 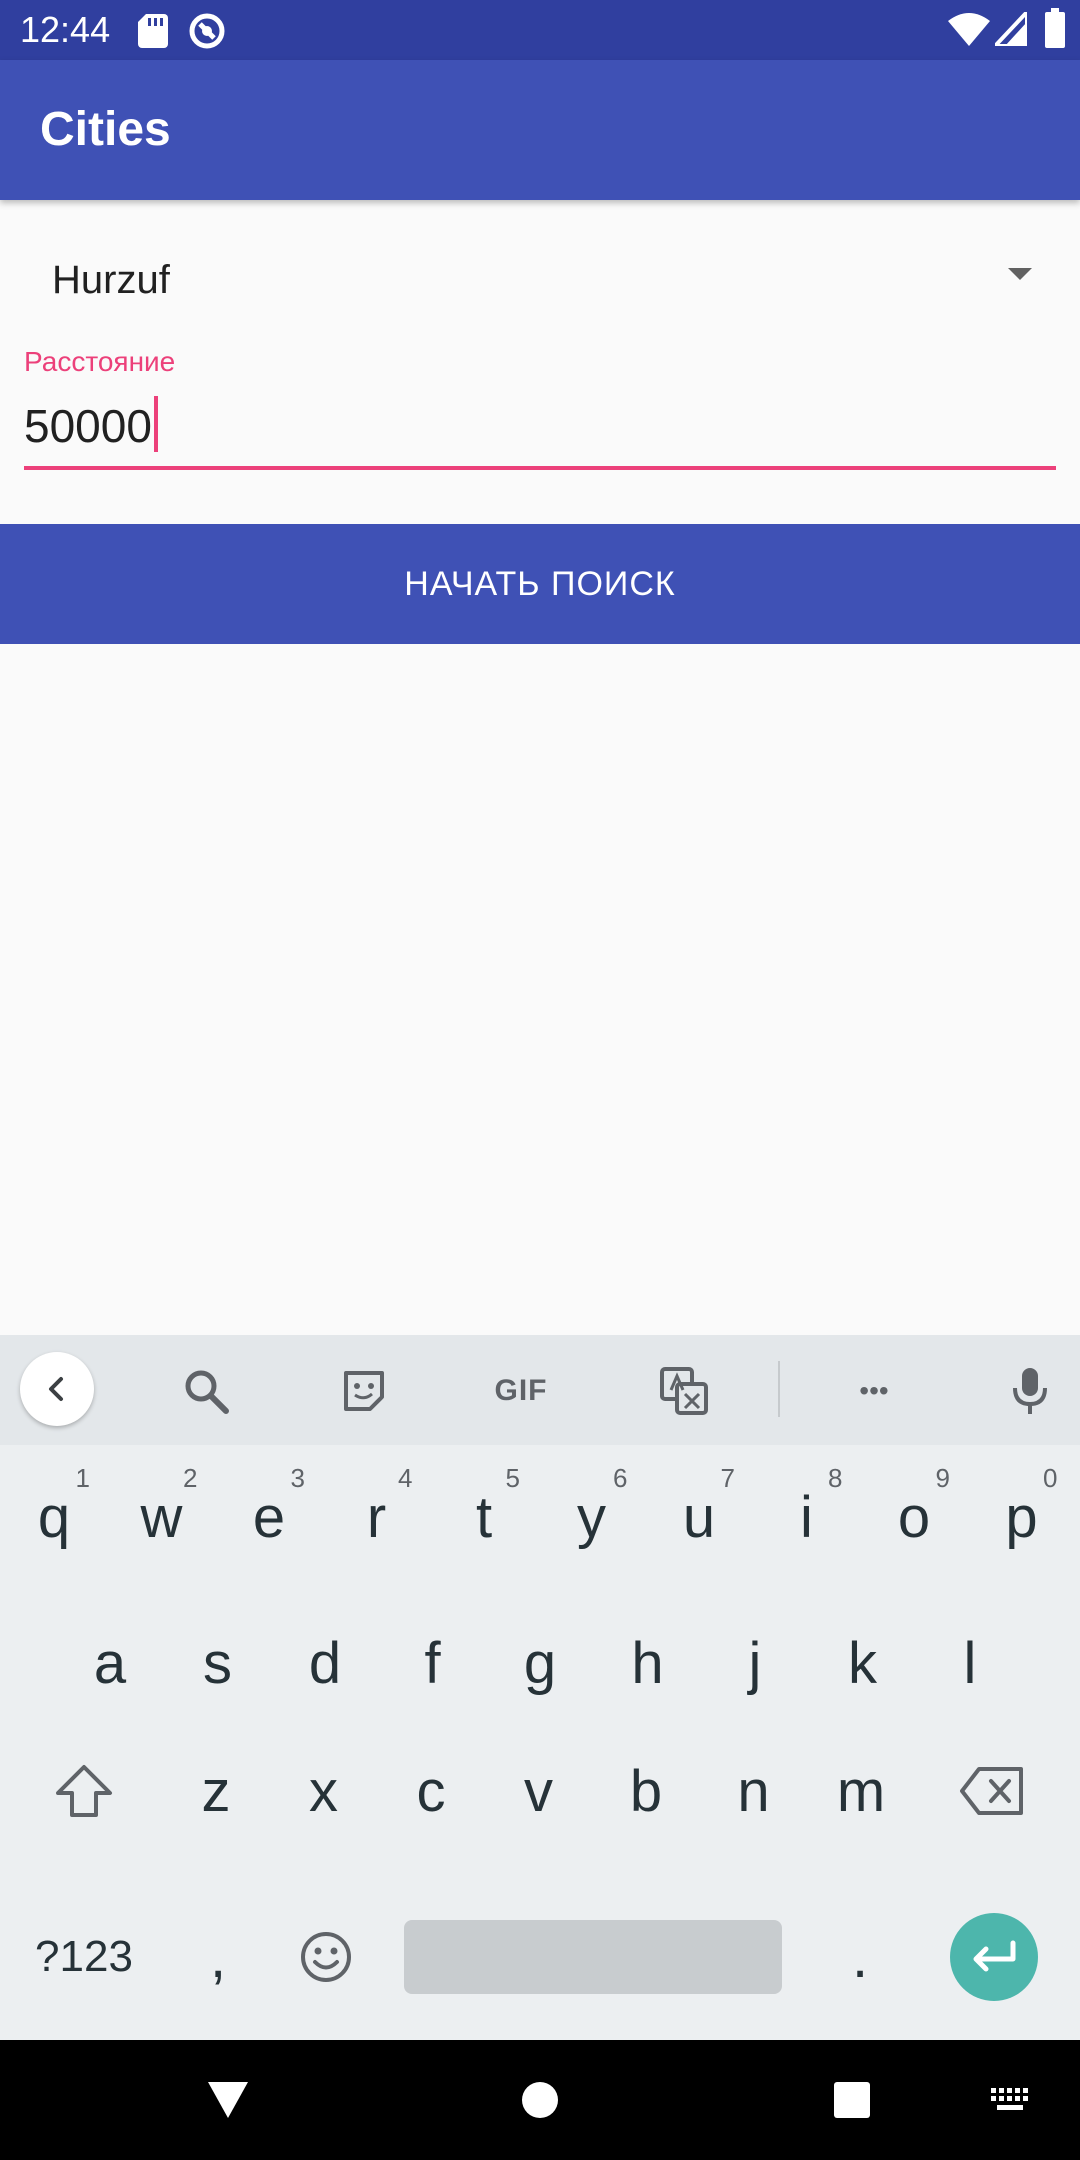 What do you see at coordinates (218, 1663) in the screenshot?
I see `key-s: s` at bounding box center [218, 1663].